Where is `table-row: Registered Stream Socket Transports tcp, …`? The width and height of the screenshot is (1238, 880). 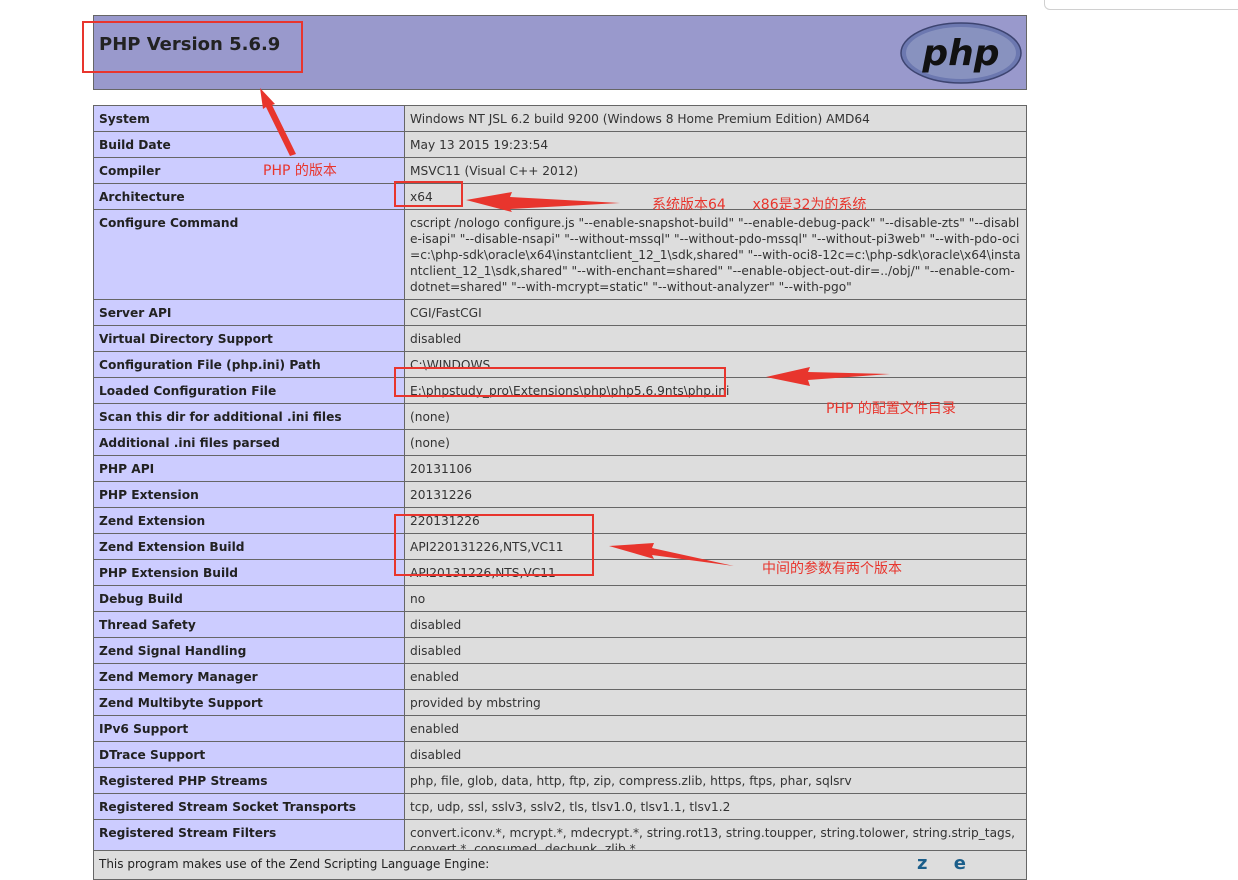
table-row: Registered Stream Socket Transports tcp, … is located at coordinates (560, 806).